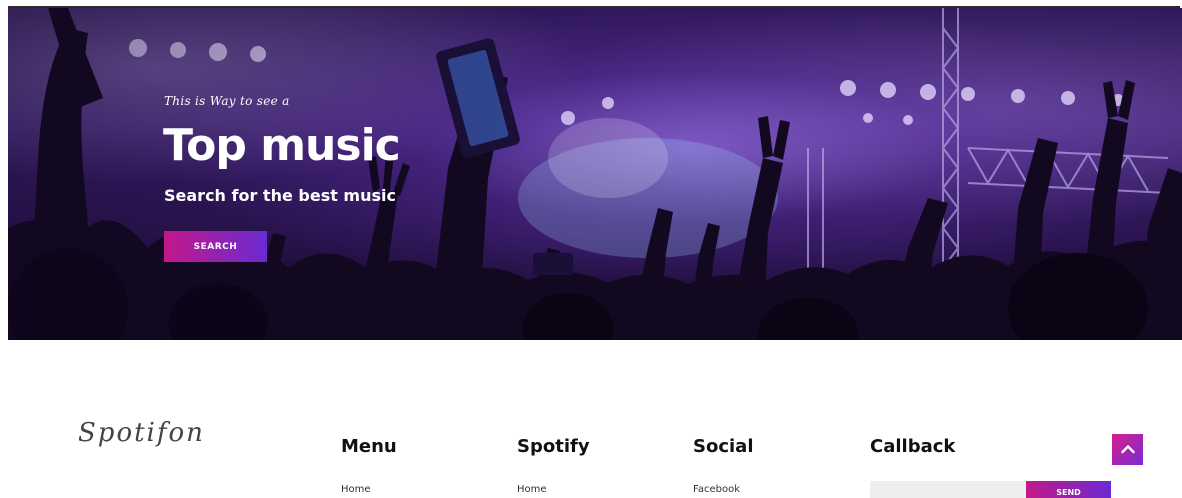 This screenshot has height=498, width=1182. Describe the element at coordinates (215, 246) in the screenshot. I see `search-button: SEARCH` at that location.